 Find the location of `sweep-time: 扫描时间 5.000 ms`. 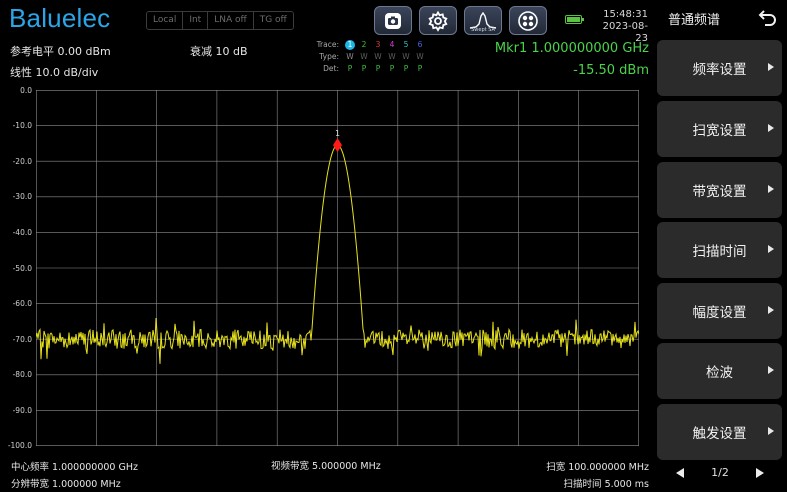

sweep-time: 扫描时间 5.000 ms is located at coordinates (606, 483).